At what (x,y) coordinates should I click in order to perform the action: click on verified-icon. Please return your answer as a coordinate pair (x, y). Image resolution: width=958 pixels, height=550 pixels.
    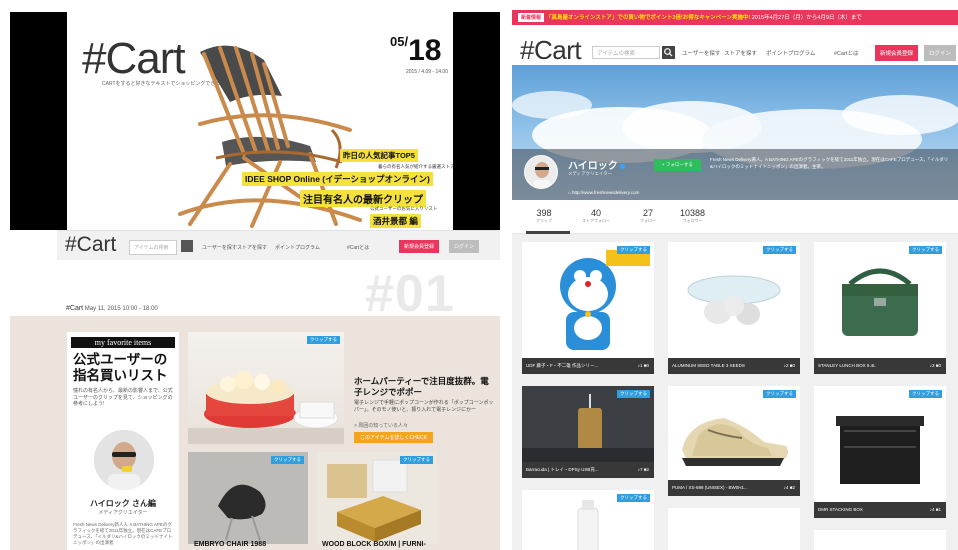
    Looking at the image, I should click on (622, 166).